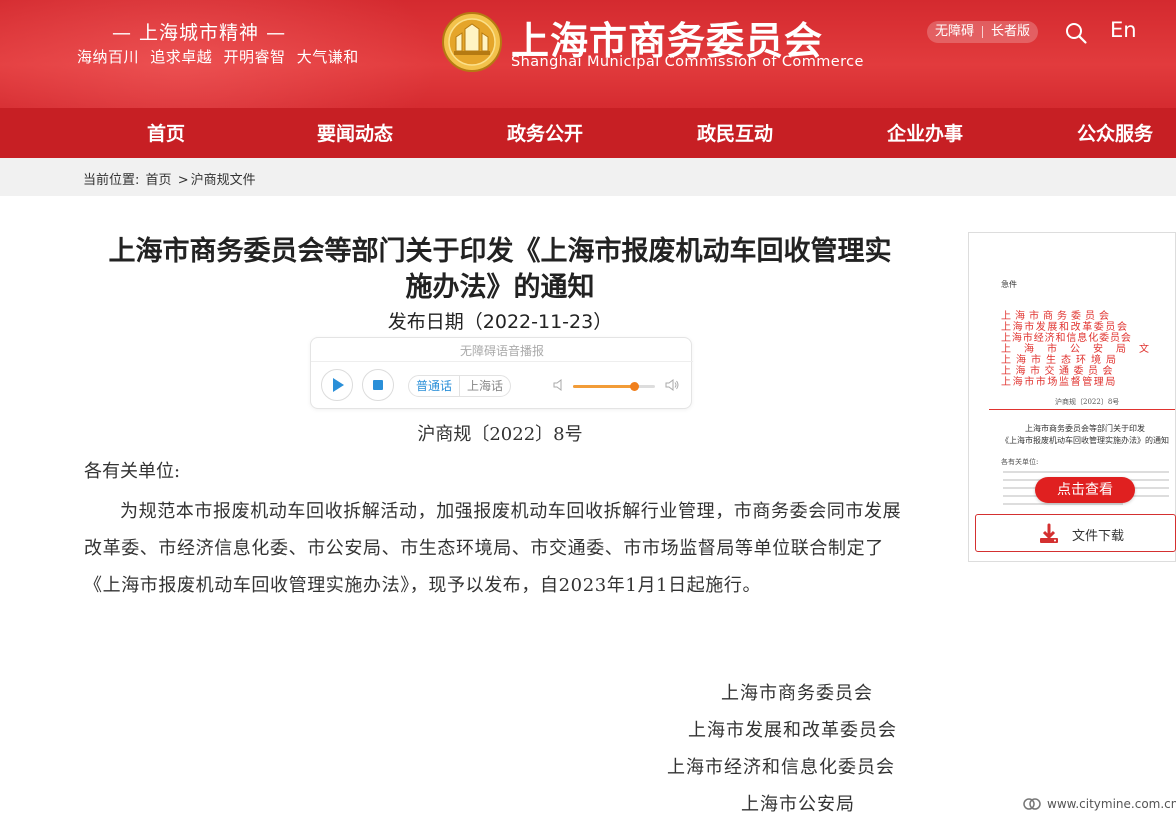 This screenshot has height=817, width=1176. What do you see at coordinates (500, 434) in the screenshot?
I see `document-number: 沪商规〔2022〕8号` at bounding box center [500, 434].